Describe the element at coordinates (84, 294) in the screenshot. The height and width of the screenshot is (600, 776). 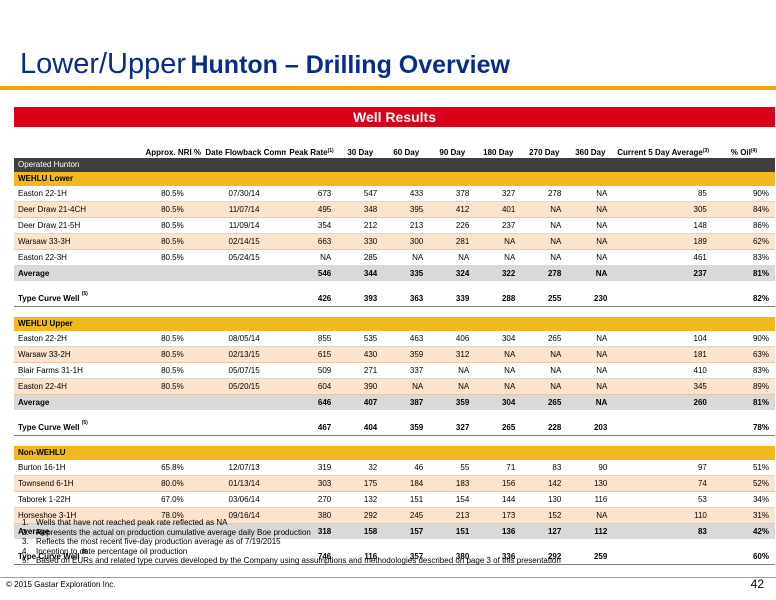
I see `footnote-ref: (5)` at that location.